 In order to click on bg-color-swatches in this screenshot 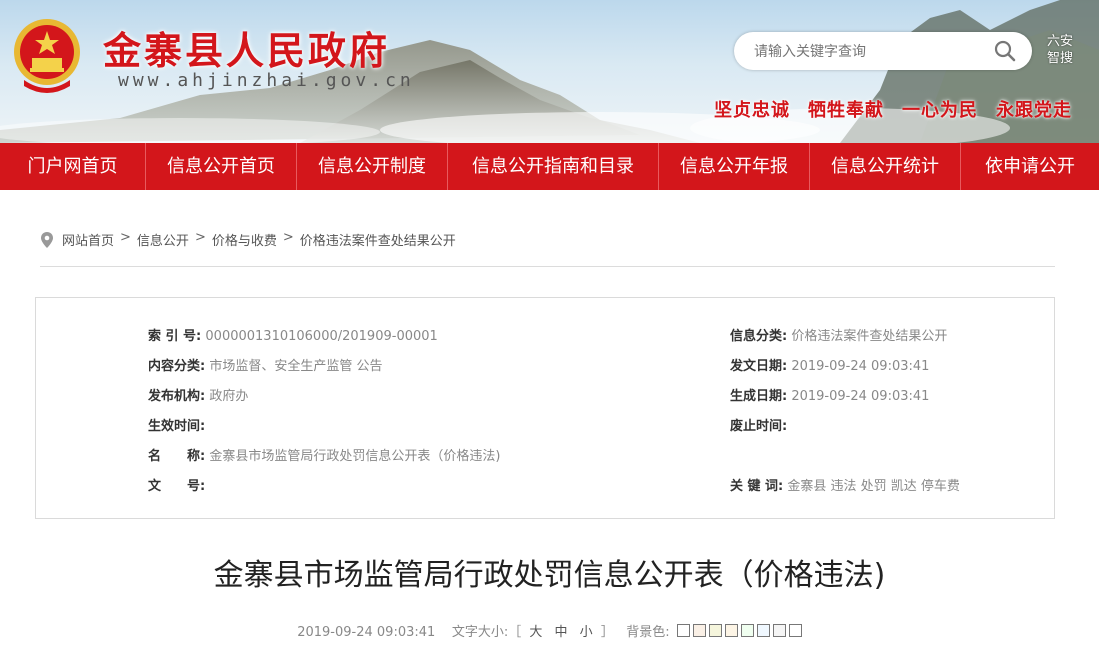, I will do `click(738, 632)`.